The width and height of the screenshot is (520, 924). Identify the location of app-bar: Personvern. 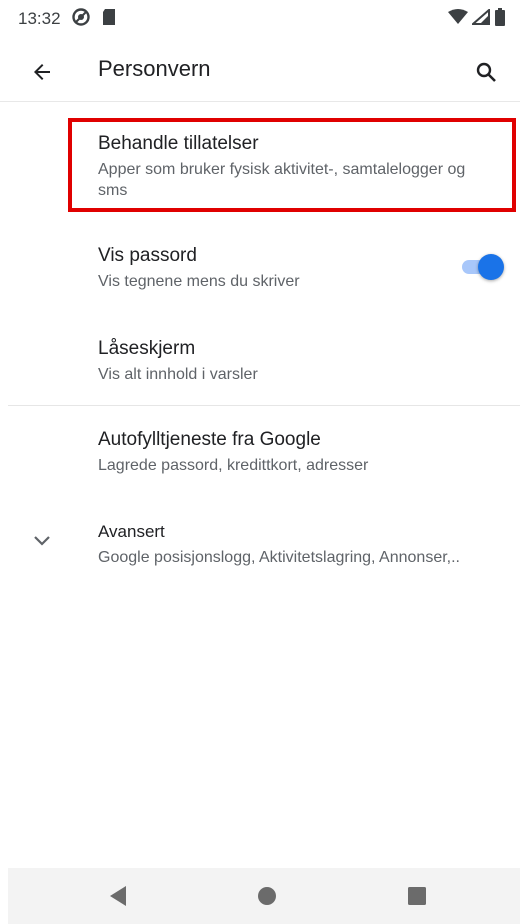
(260, 70).